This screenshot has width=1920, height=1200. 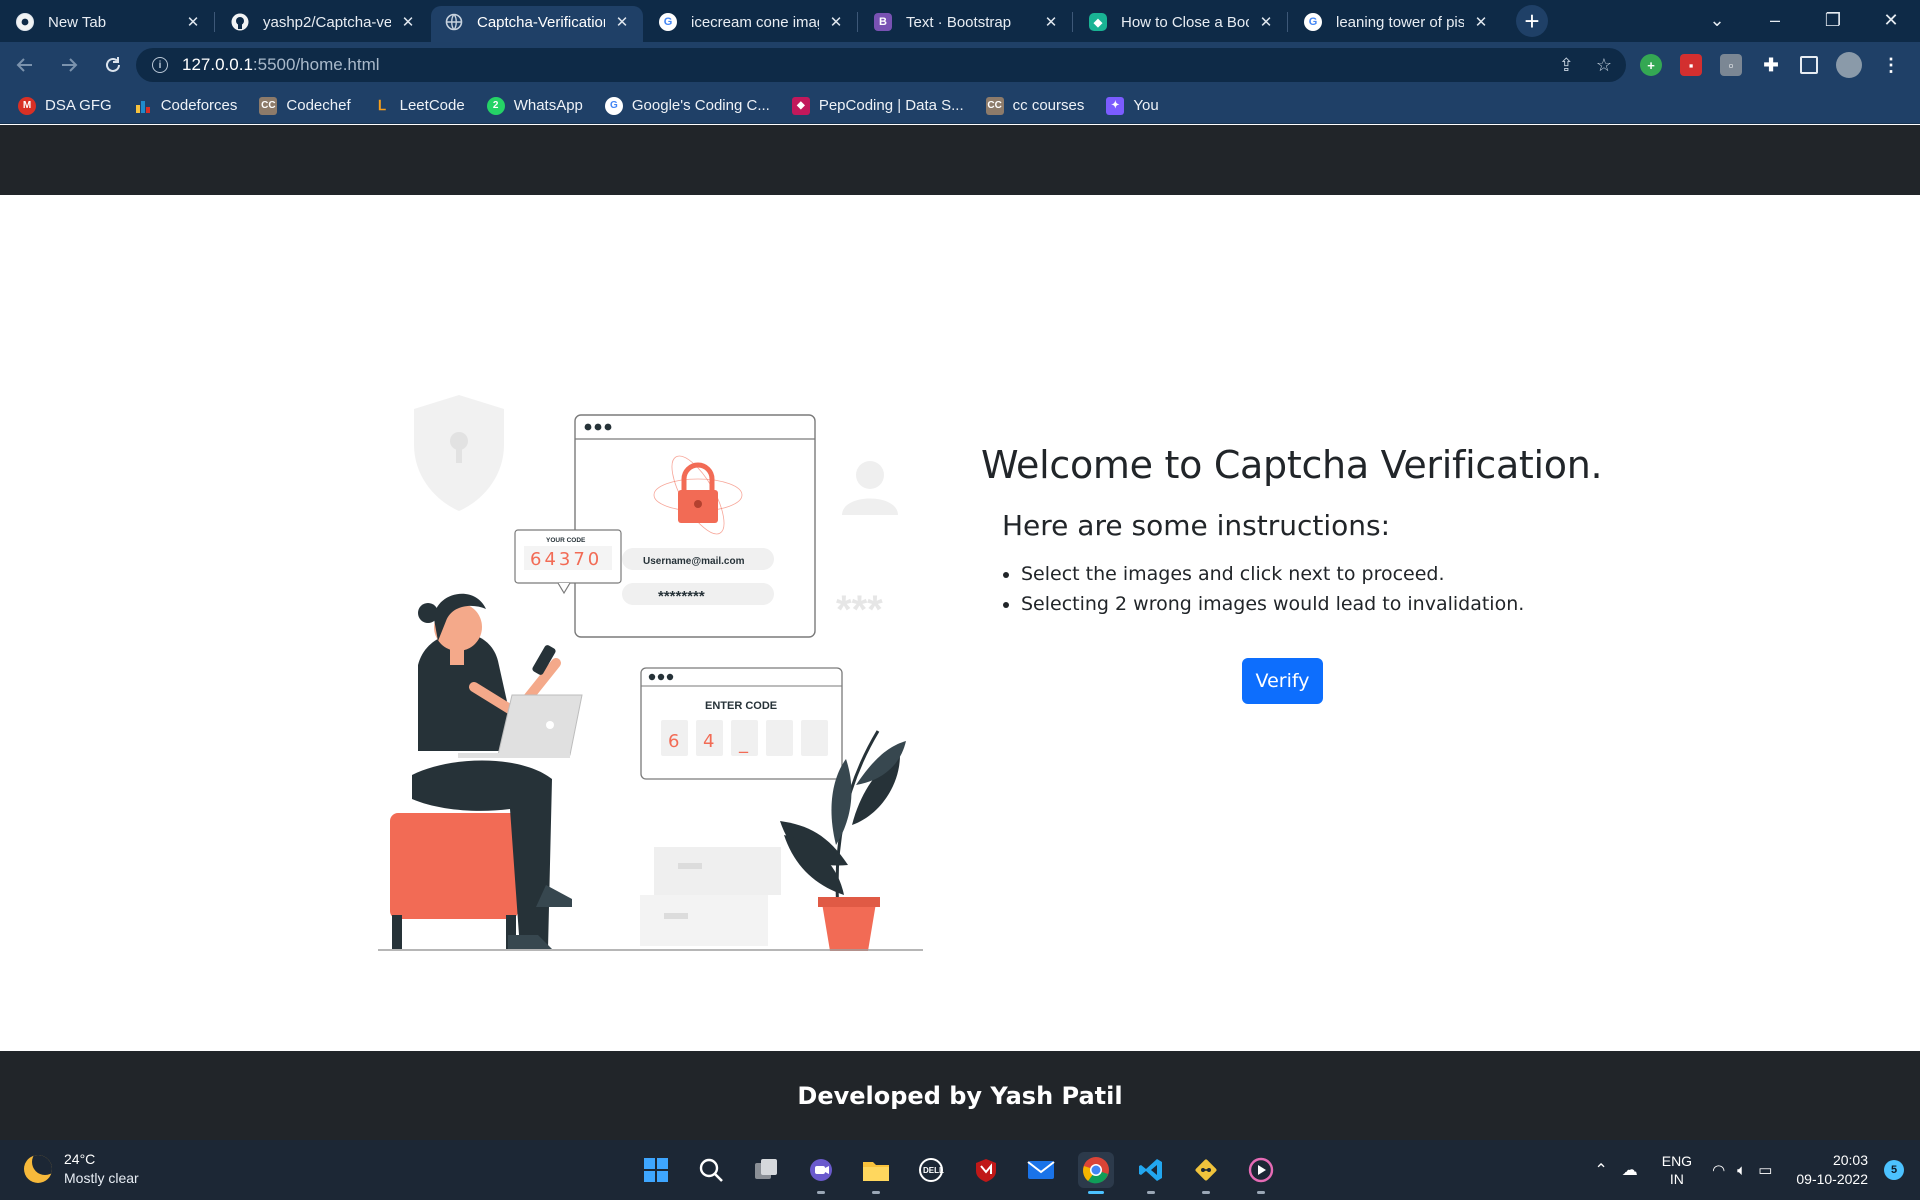 What do you see at coordinates (1850, 1160) in the screenshot?
I see `clock-time: 20:03` at bounding box center [1850, 1160].